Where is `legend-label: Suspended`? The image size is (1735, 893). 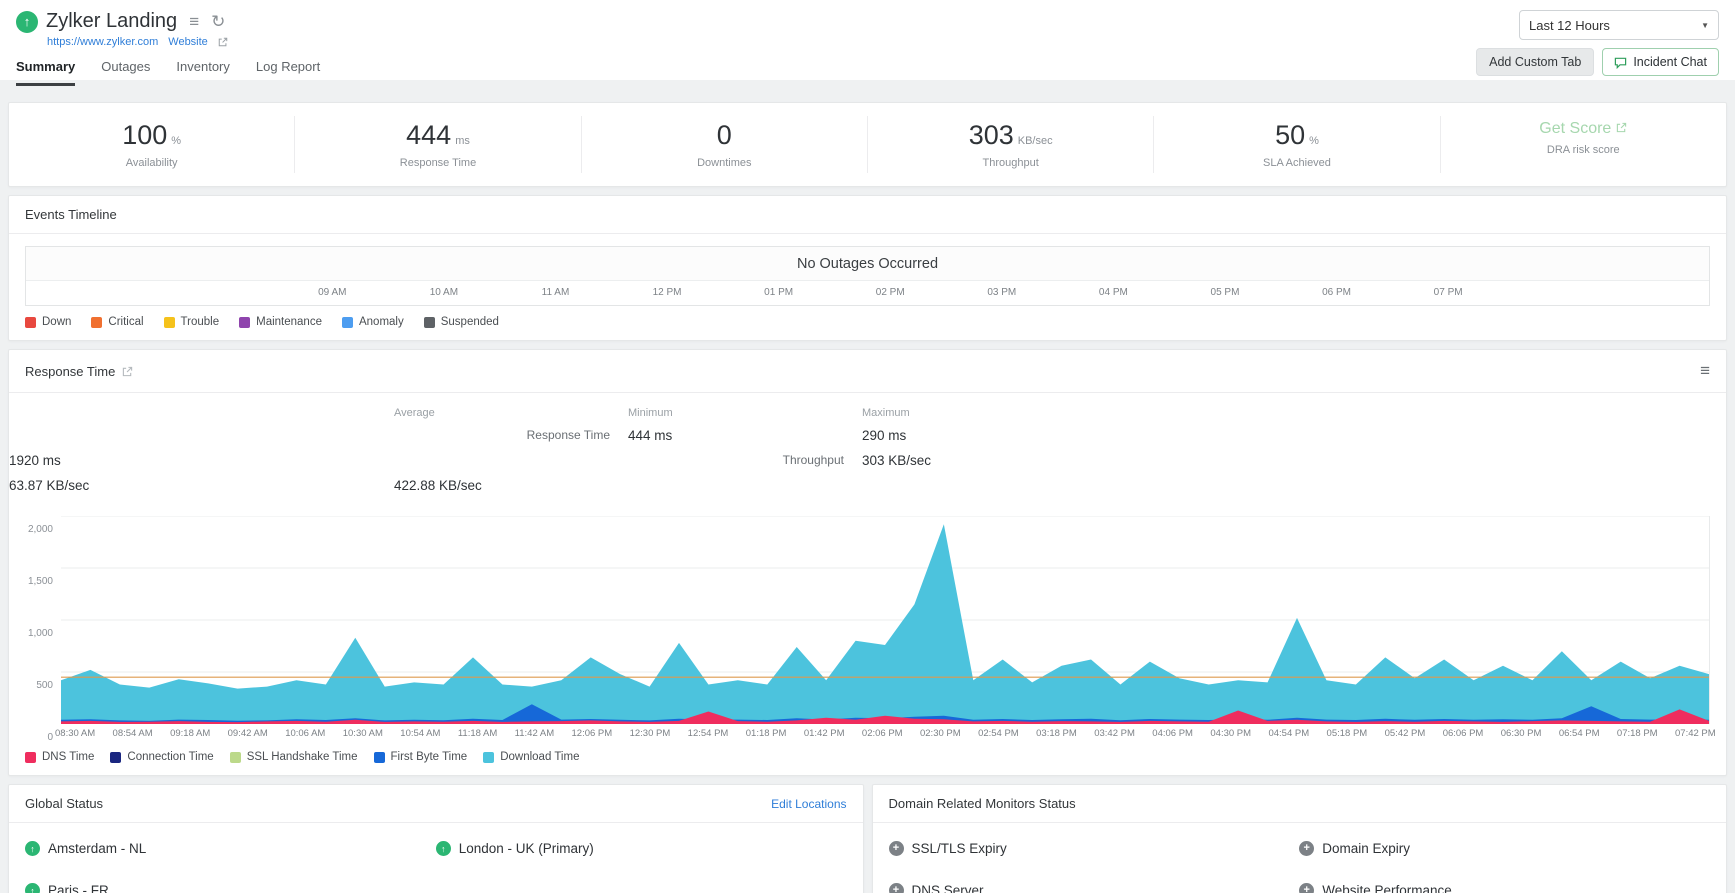
legend-label: Suspended is located at coordinates (469, 322).